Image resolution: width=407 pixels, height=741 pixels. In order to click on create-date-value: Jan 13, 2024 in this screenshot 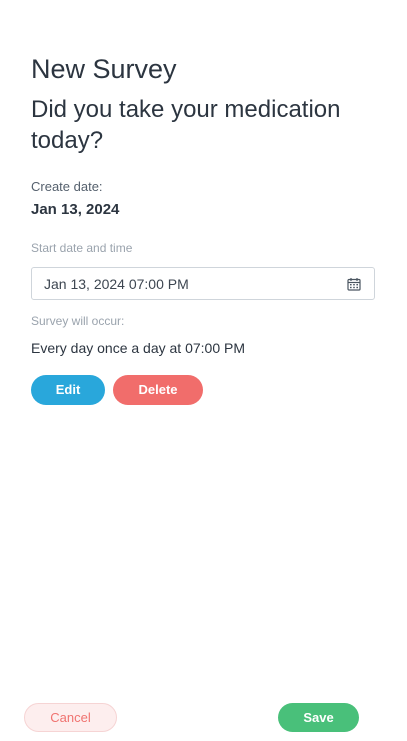, I will do `click(75, 209)`.